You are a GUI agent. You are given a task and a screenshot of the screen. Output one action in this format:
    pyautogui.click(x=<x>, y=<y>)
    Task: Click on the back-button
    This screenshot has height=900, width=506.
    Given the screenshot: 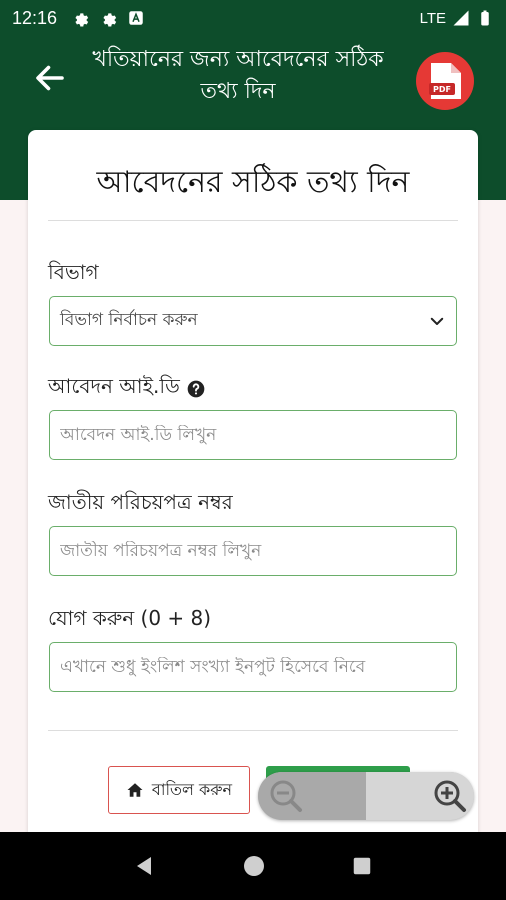 What is the action you would take?
    pyautogui.click(x=50, y=78)
    